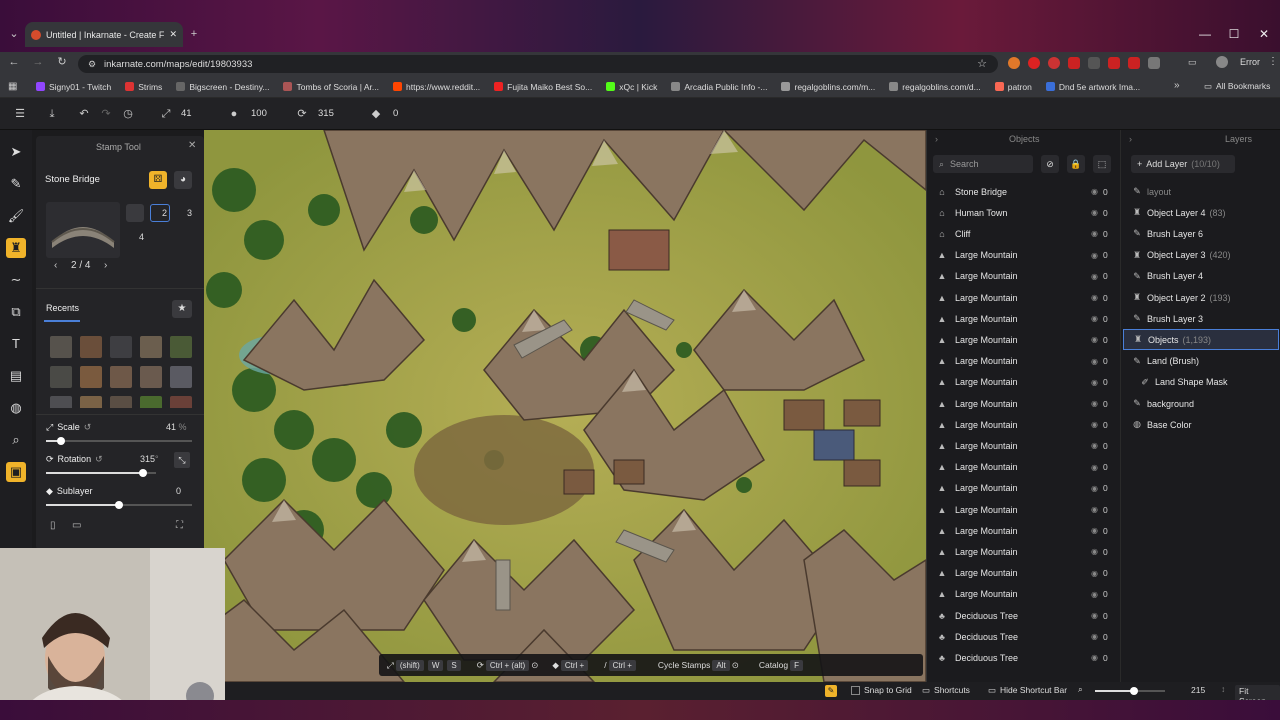 The width and height of the screenshot is (1280, 720). Describe the element at coordinates (631, 87) in the screenshot. I see `bookmark-item: xQc | Kick` at that location.